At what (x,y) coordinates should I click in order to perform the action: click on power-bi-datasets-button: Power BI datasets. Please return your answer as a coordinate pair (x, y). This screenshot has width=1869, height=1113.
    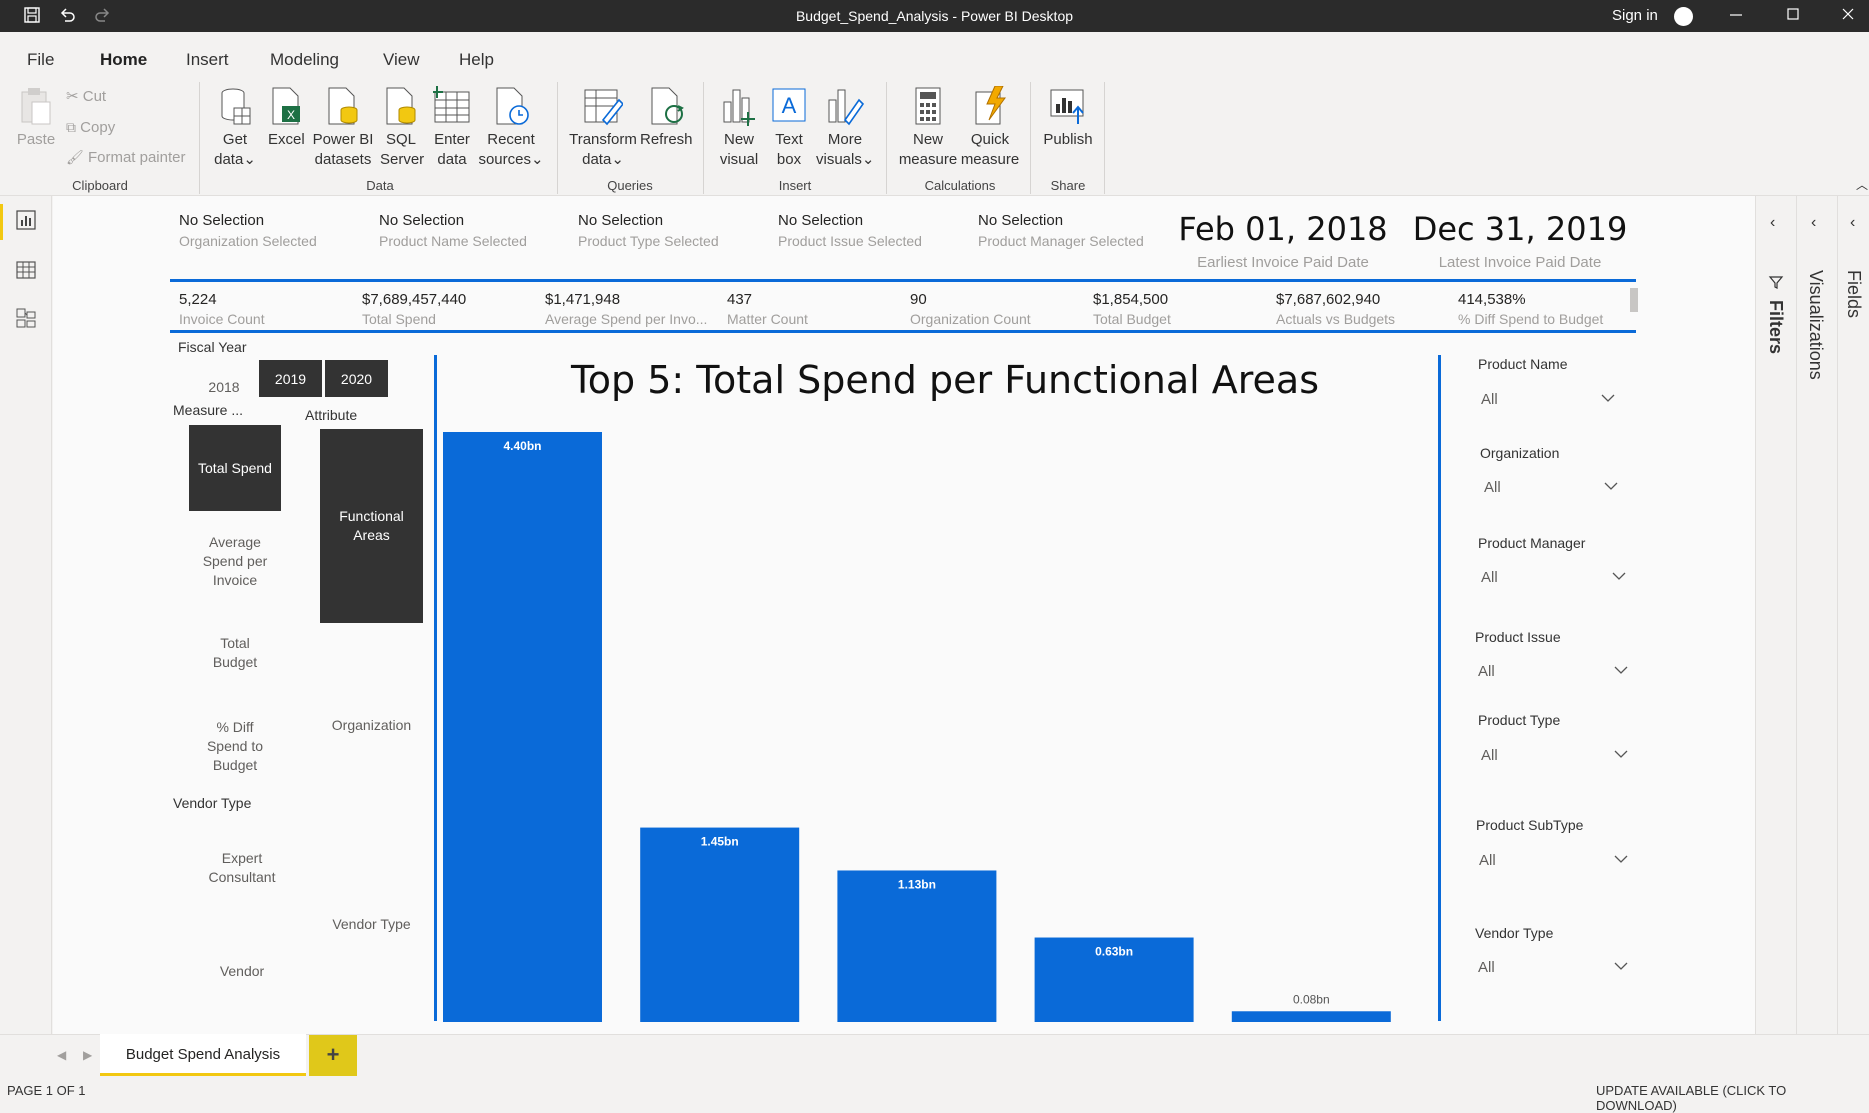
    Looking at the image, I should click on (343, 128).